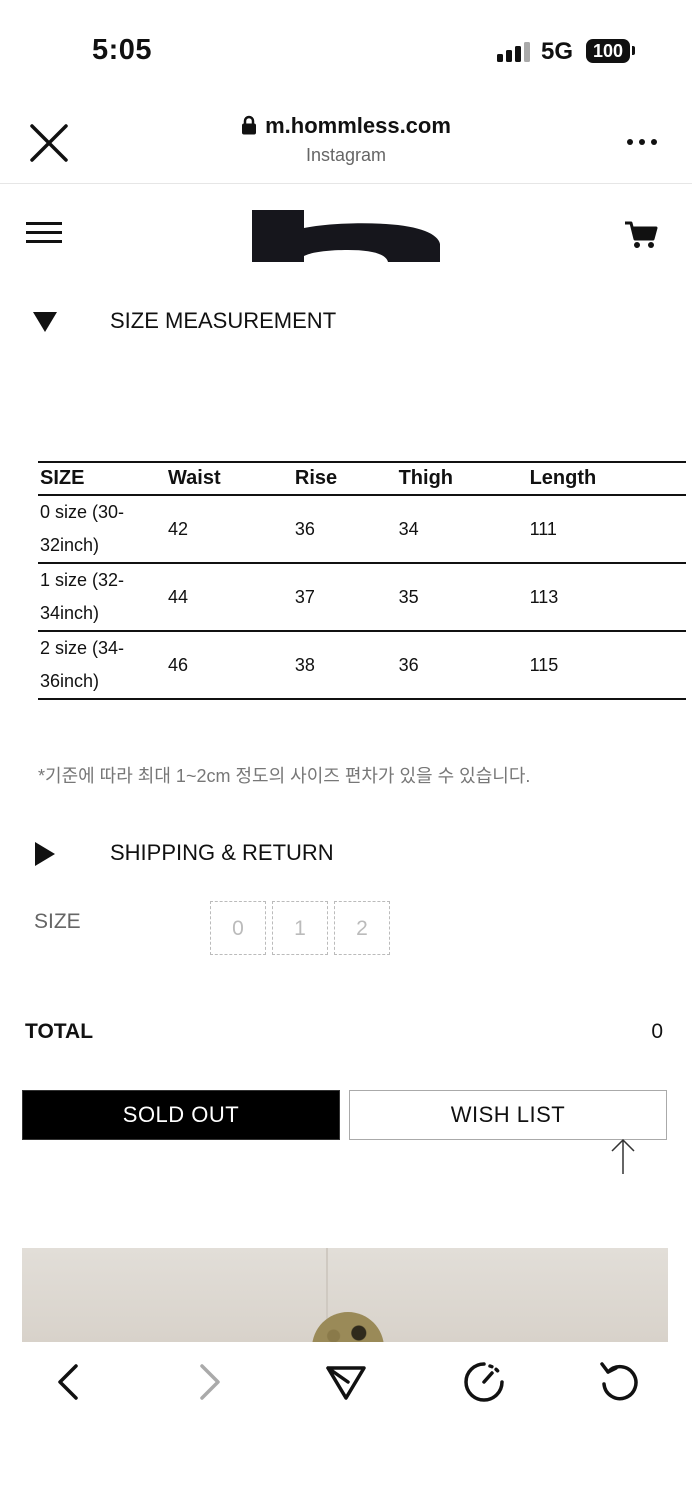  What do you see at coordinates (44, 233) in the screenshot?
I see `hamburger-icon` at bounding box center [44, 233].